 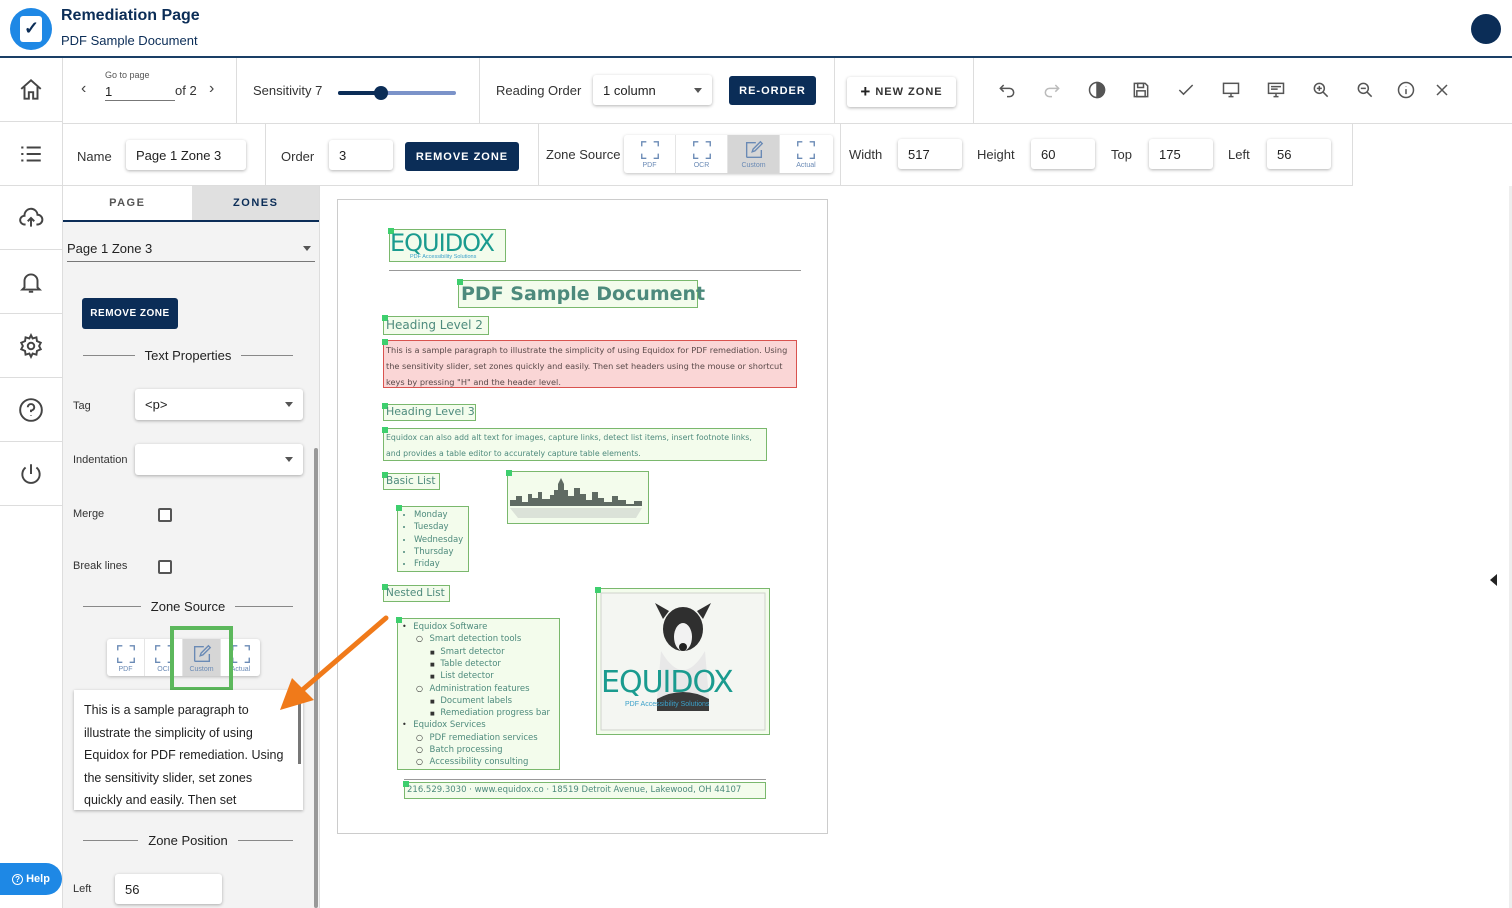 What do you see at coordinates (186, 90) in the screenshot?
I see `page-total: of 2` at bounding box center [186, 90].